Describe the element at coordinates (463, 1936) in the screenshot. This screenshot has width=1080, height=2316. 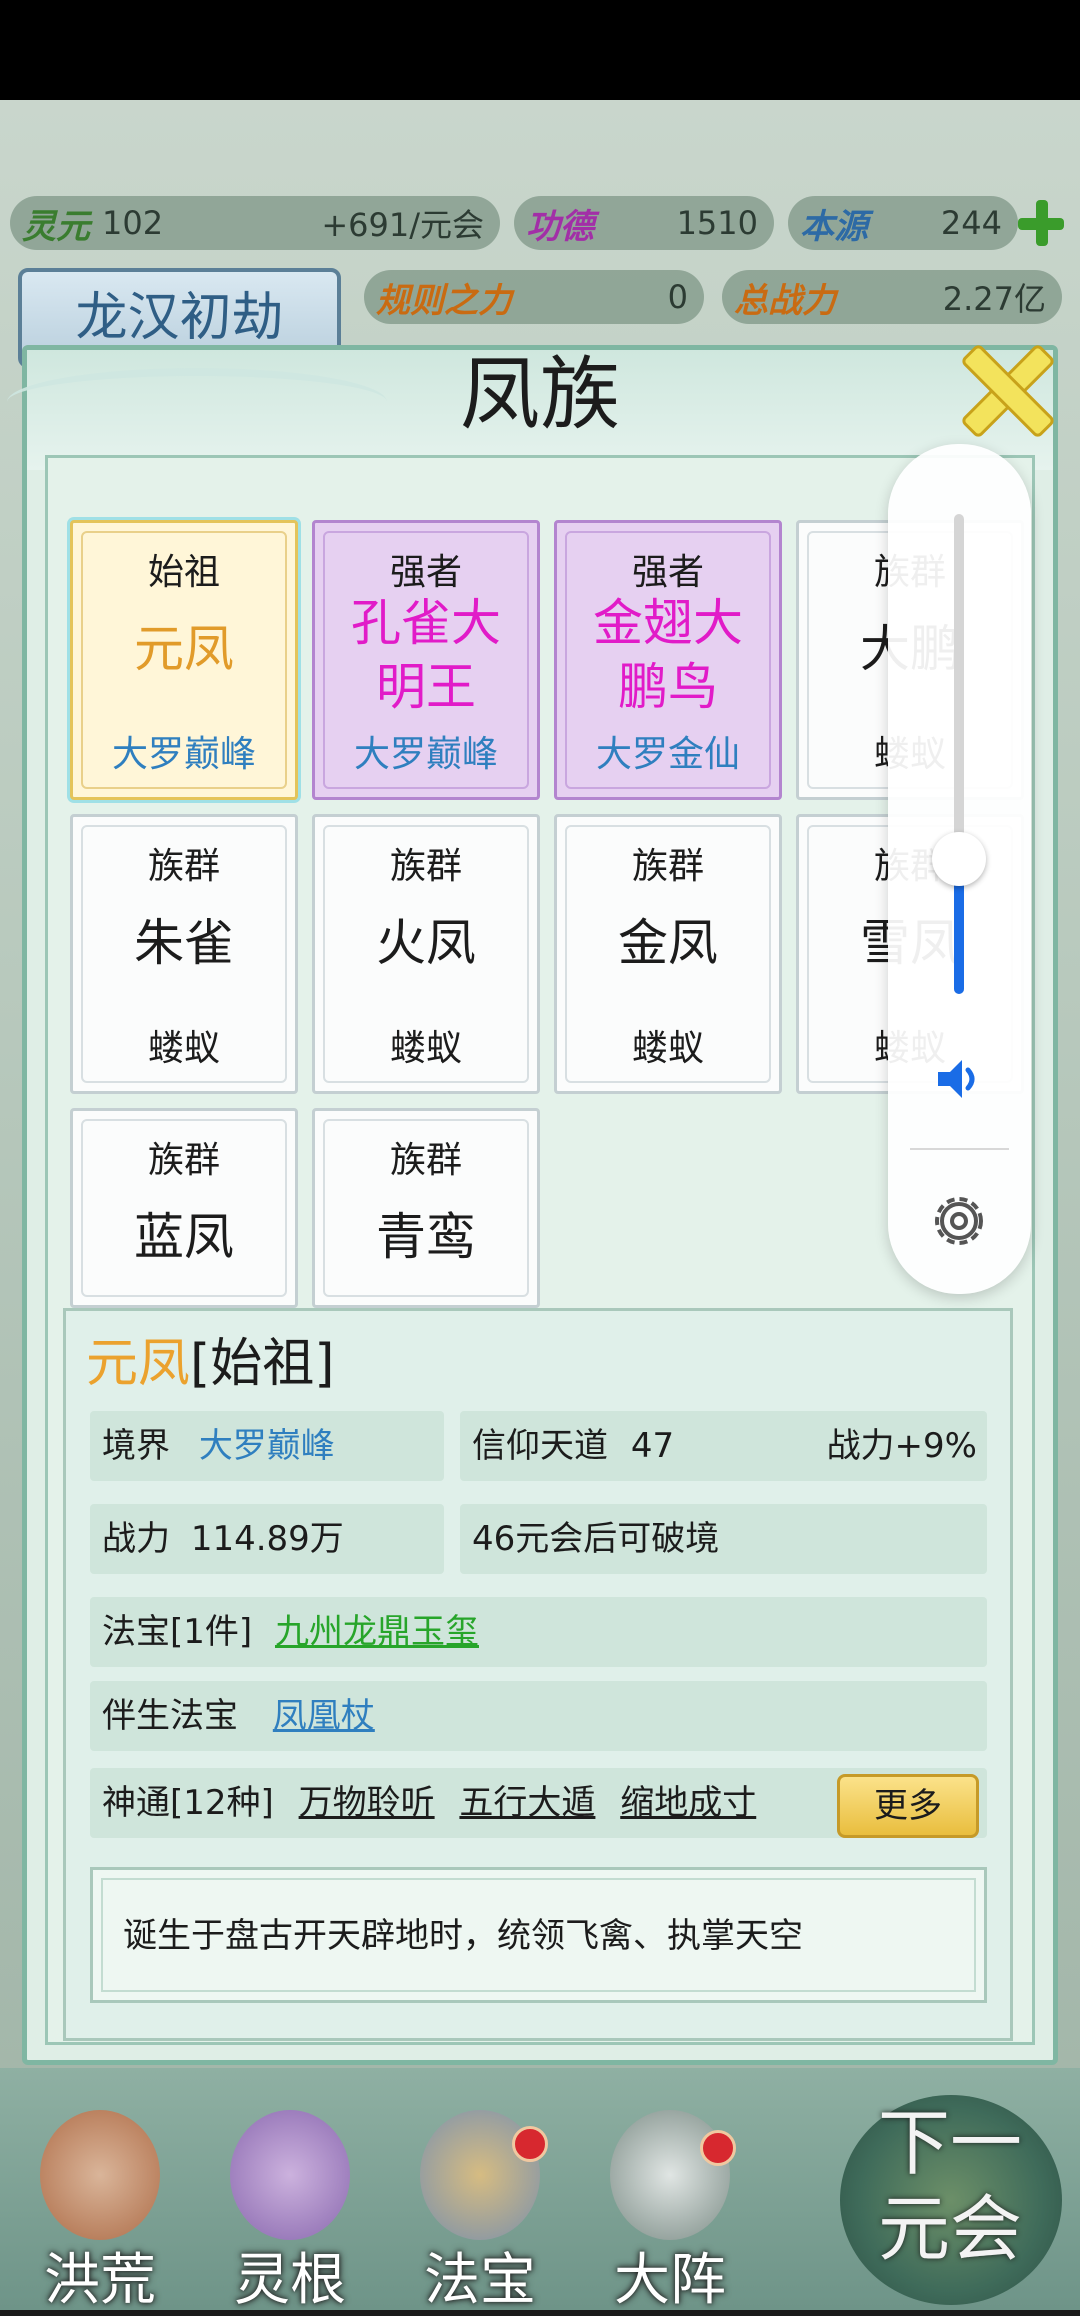
I see `description-text: 诞生于盘古开天辟地时，统领飞禽、执掌天空` at that location.